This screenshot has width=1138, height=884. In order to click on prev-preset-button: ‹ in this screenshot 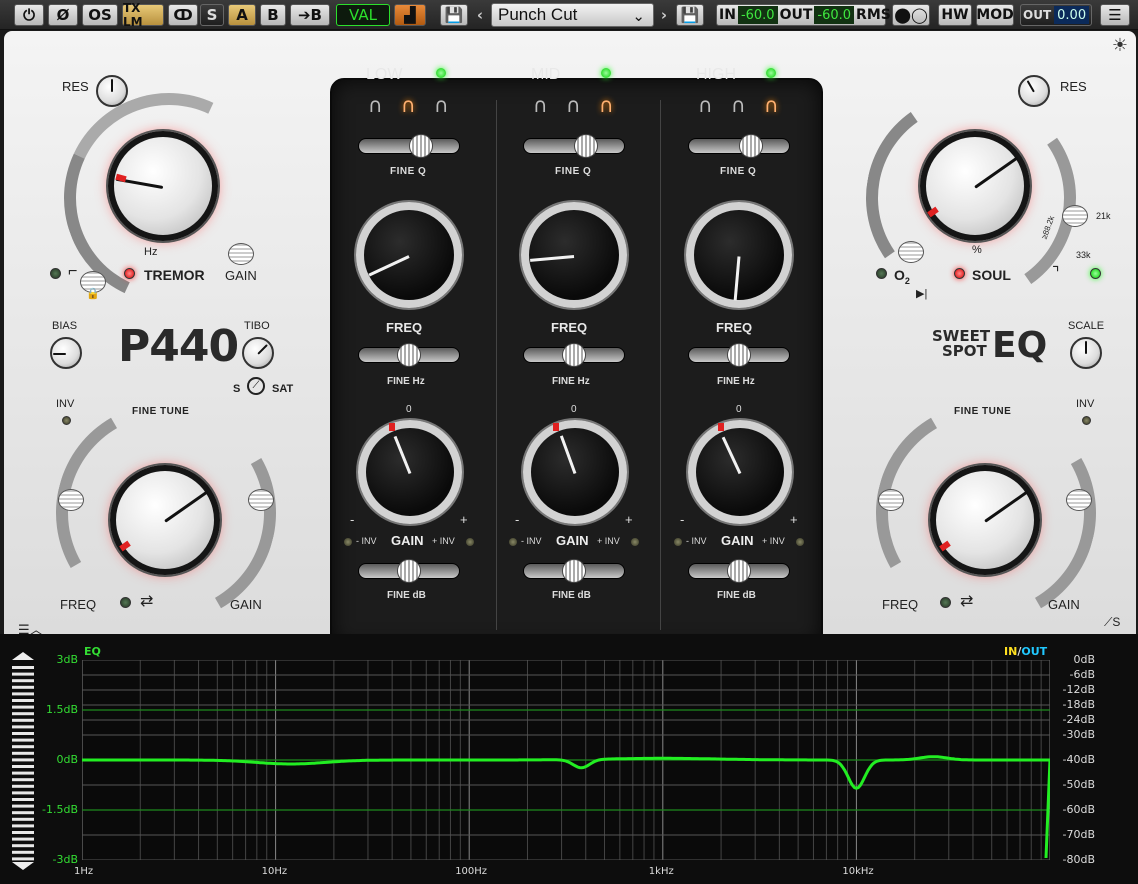, I will do `click(480, 15)`.